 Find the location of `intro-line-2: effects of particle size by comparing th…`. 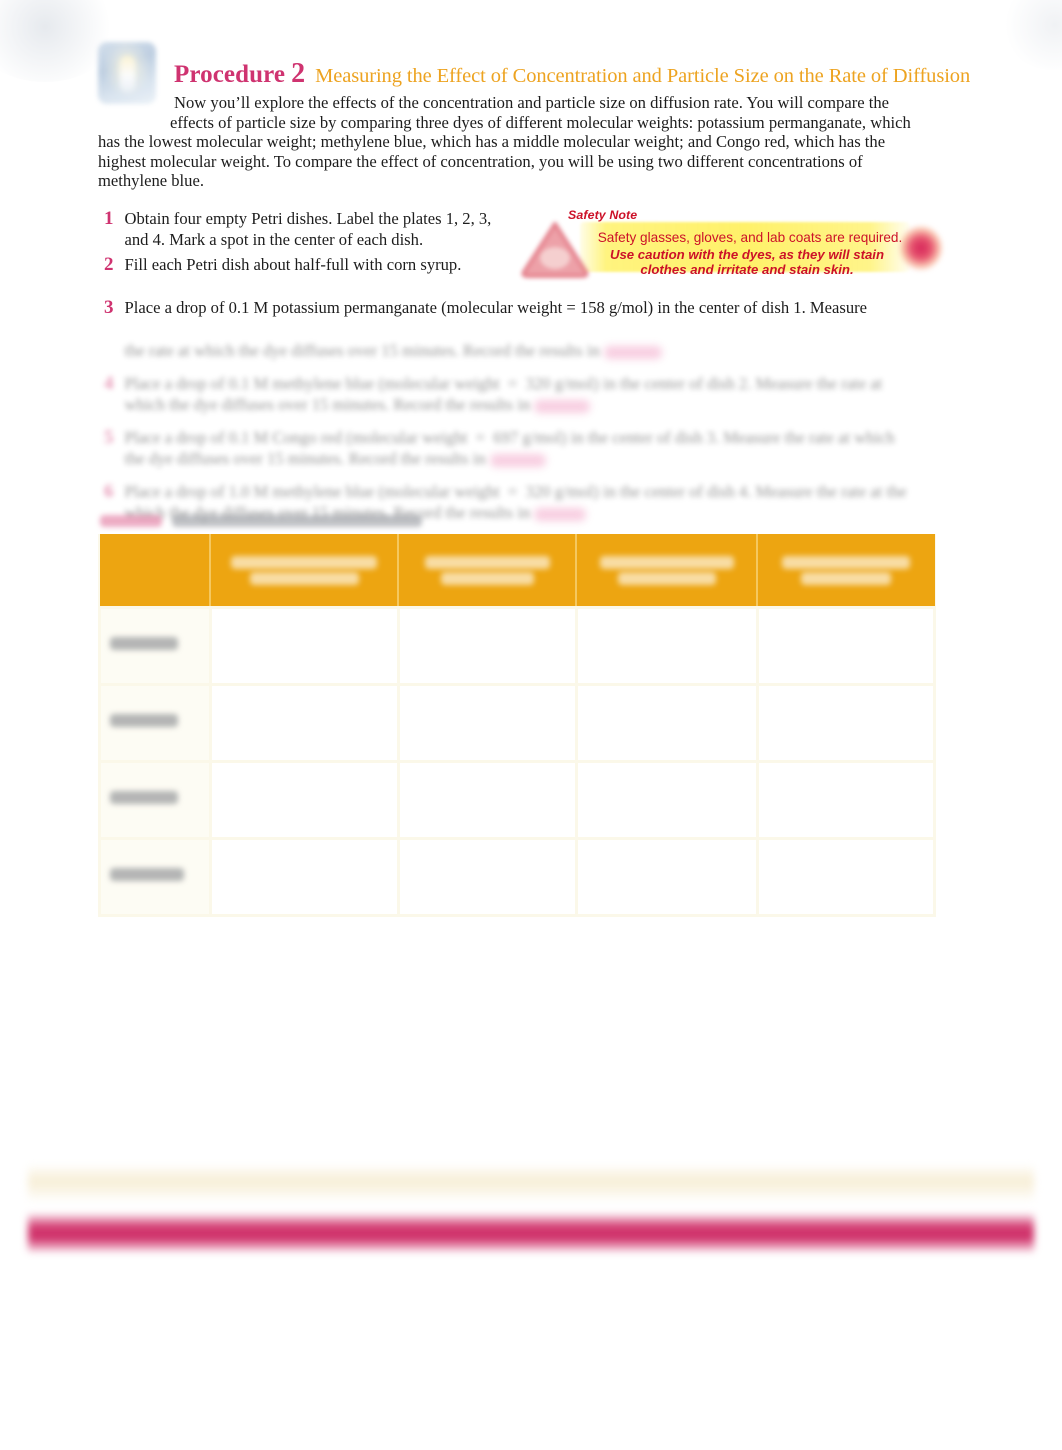

intro-line-2: effects of particle size by comparing th… is located at coordinates (540, 122).